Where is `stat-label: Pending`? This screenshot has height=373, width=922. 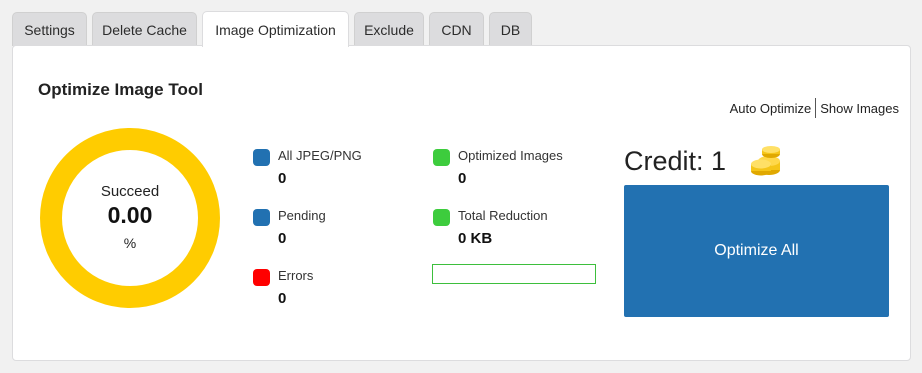 stat-label: Pending is located at coordinates (302, 215).